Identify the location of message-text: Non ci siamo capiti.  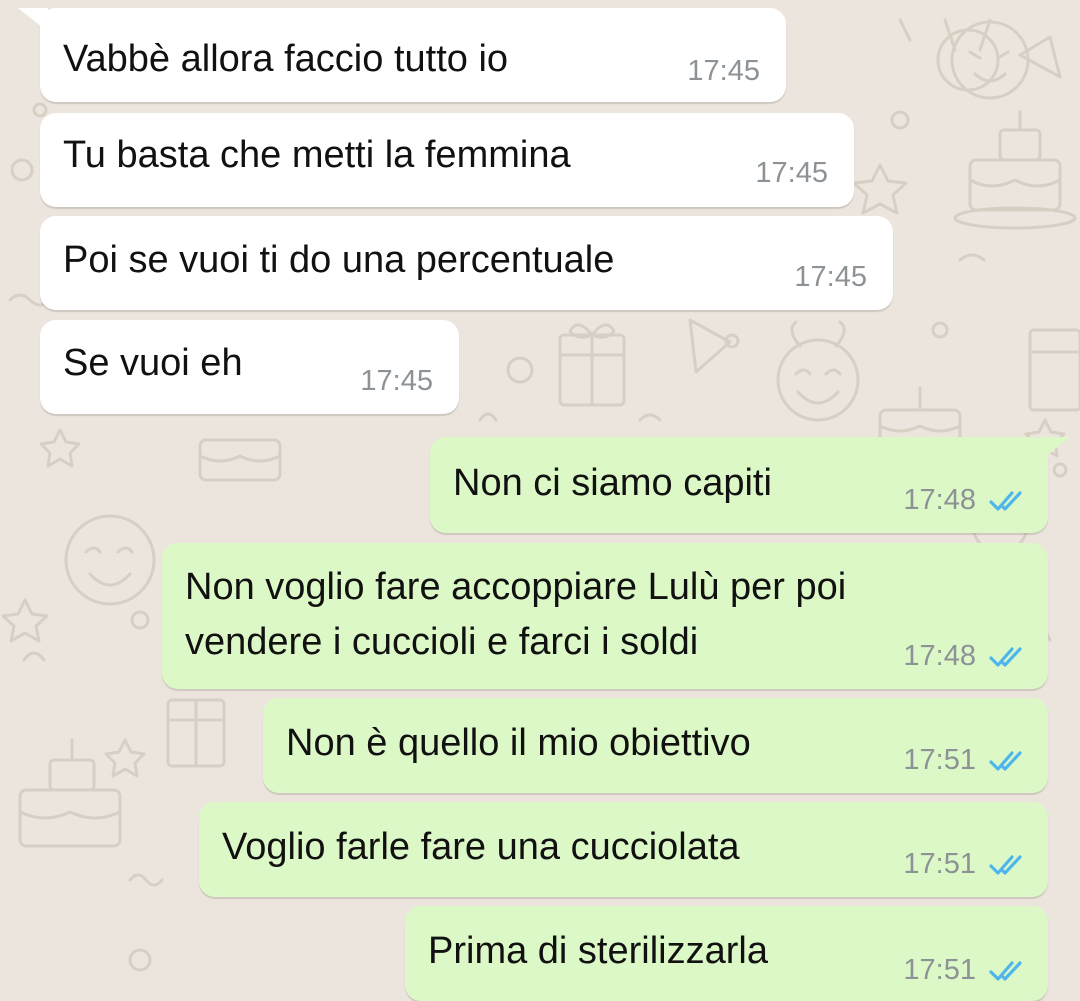
(612, 483).